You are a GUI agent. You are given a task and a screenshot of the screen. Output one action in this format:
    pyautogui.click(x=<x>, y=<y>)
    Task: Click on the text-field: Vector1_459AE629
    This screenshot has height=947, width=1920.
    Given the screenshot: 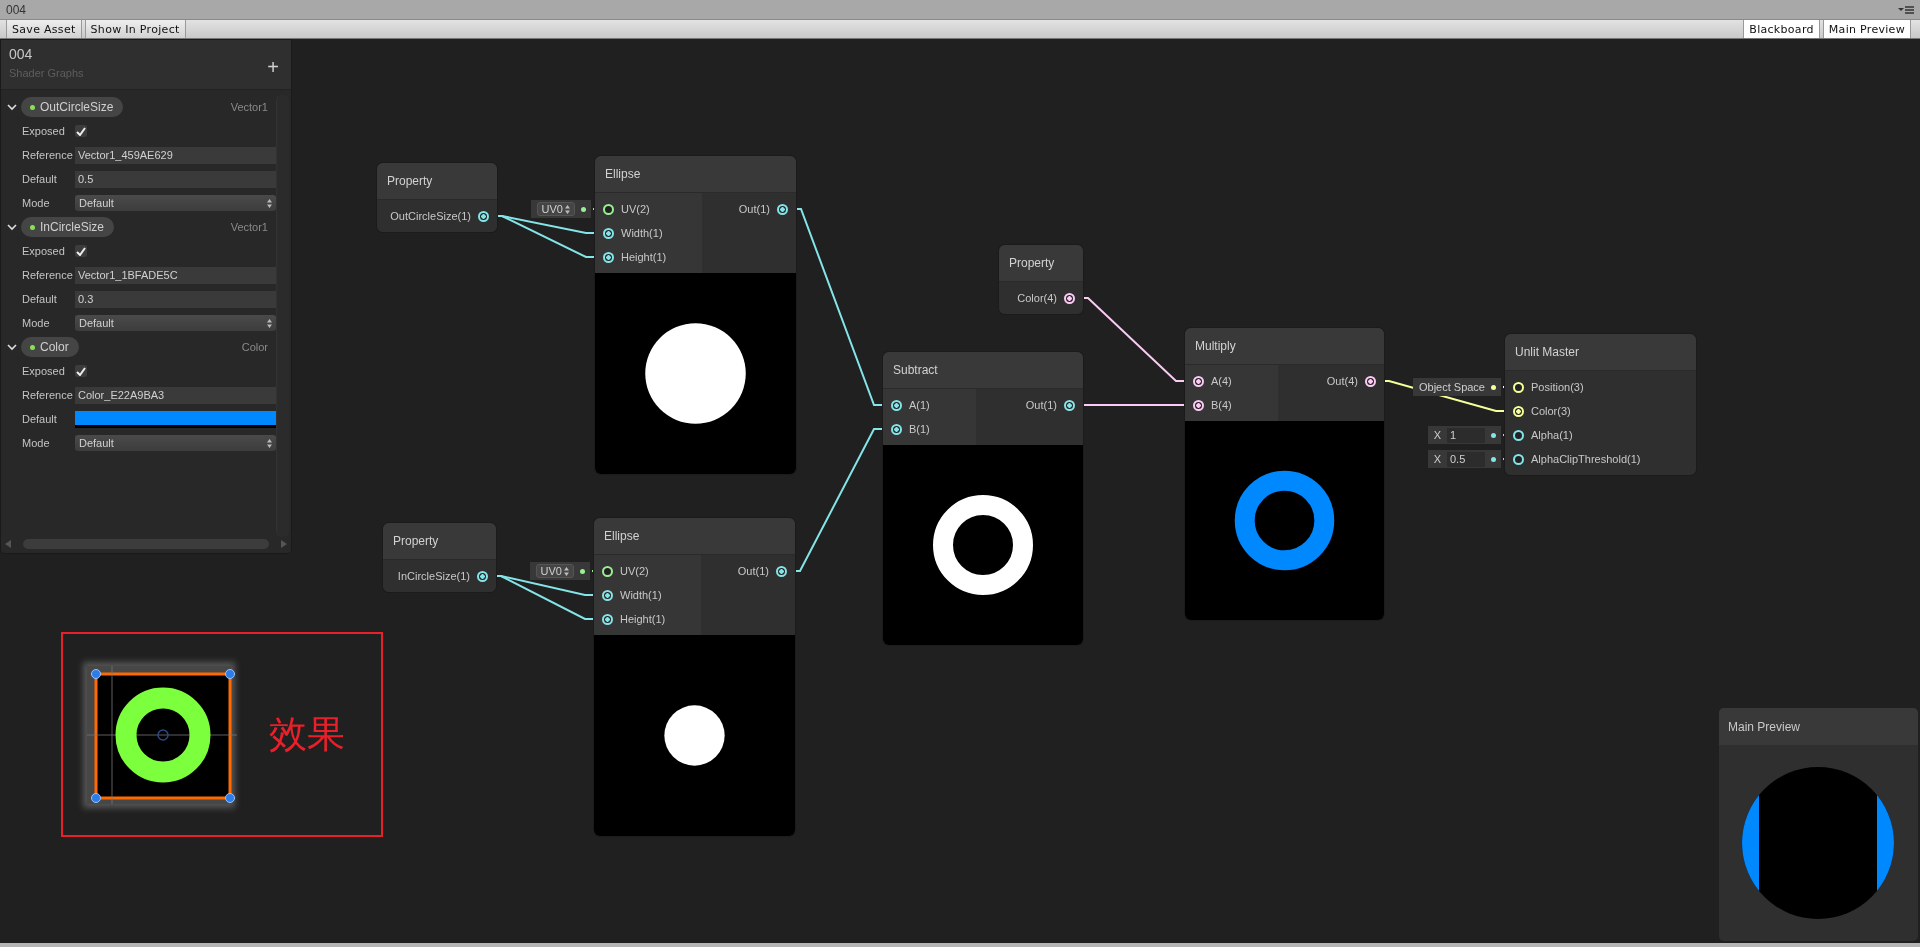 What is the action you would take?
    pyautogui.click(x=175, y=155)
    